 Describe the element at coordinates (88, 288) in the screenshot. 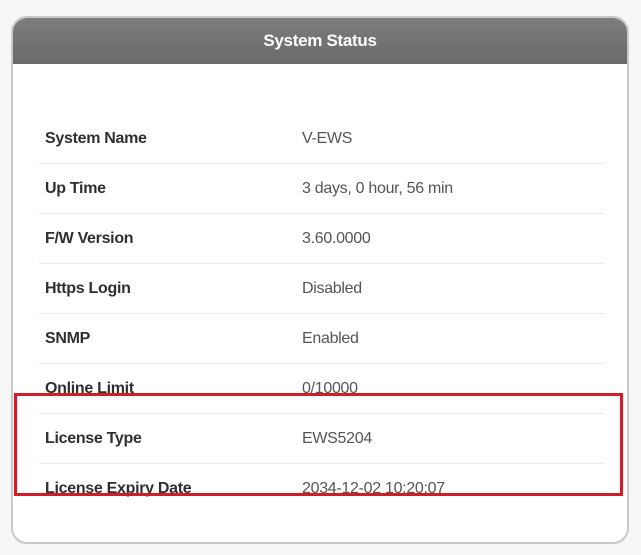

I see `row-label: Https Login` at that location.